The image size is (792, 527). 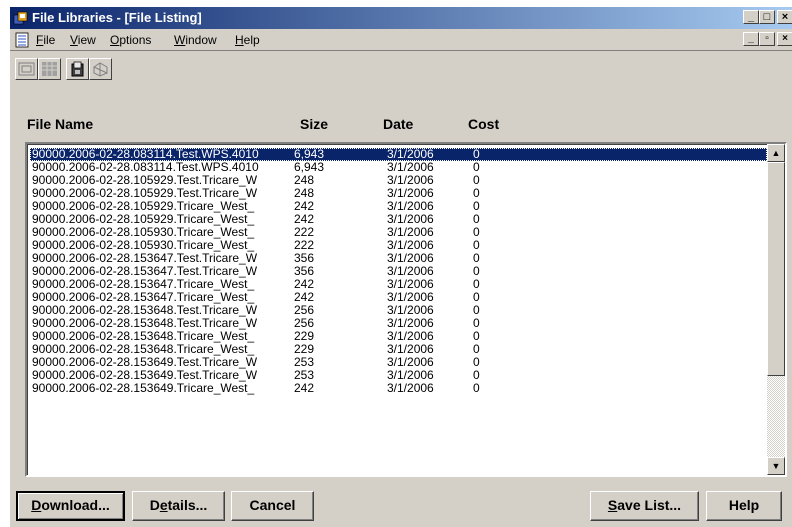 I want to click on mdi-restore-button: ▫, so click(x=767, y=39).